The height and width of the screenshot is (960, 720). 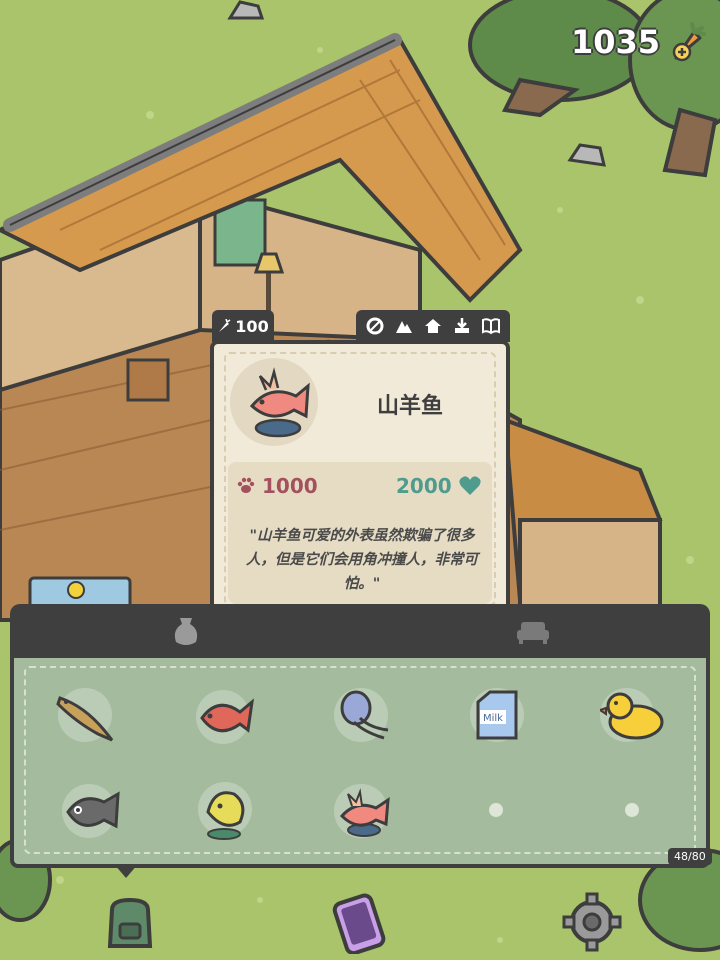 I want to click on currency-value: 1035, so click(x=615, y=42).